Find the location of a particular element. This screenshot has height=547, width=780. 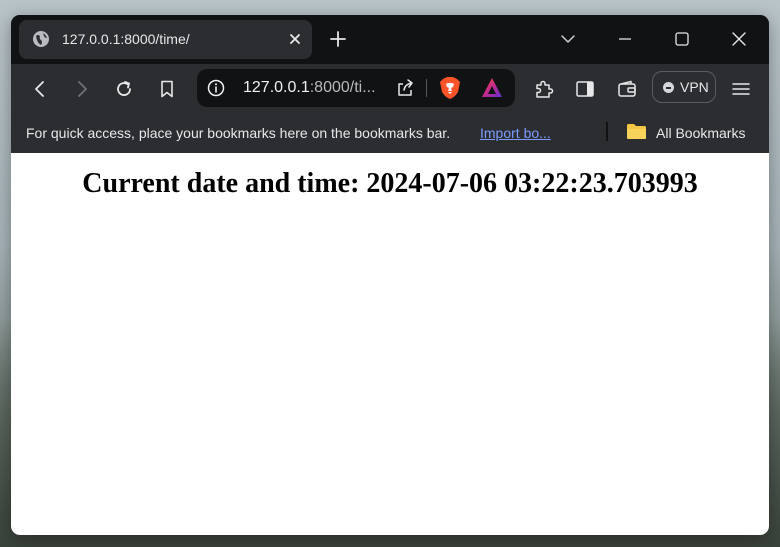

tab-title: 127.0.0.1:8000/time/ is located at coordinates (126, 39).